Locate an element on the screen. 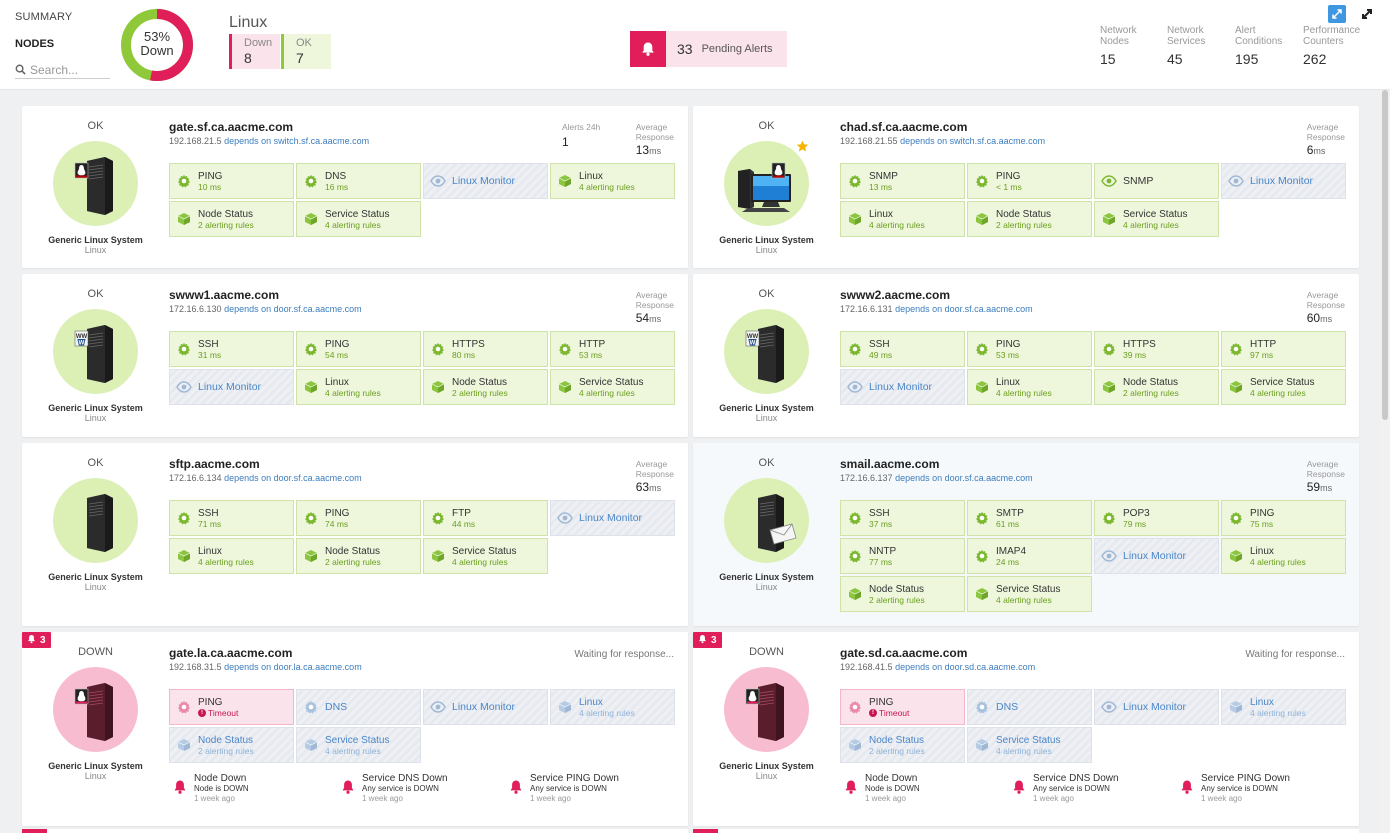 Image resolution: width=1390 pixels, height=833 pixels. service-tile: NNTP 77 ms is located at coordinates (902, 556).